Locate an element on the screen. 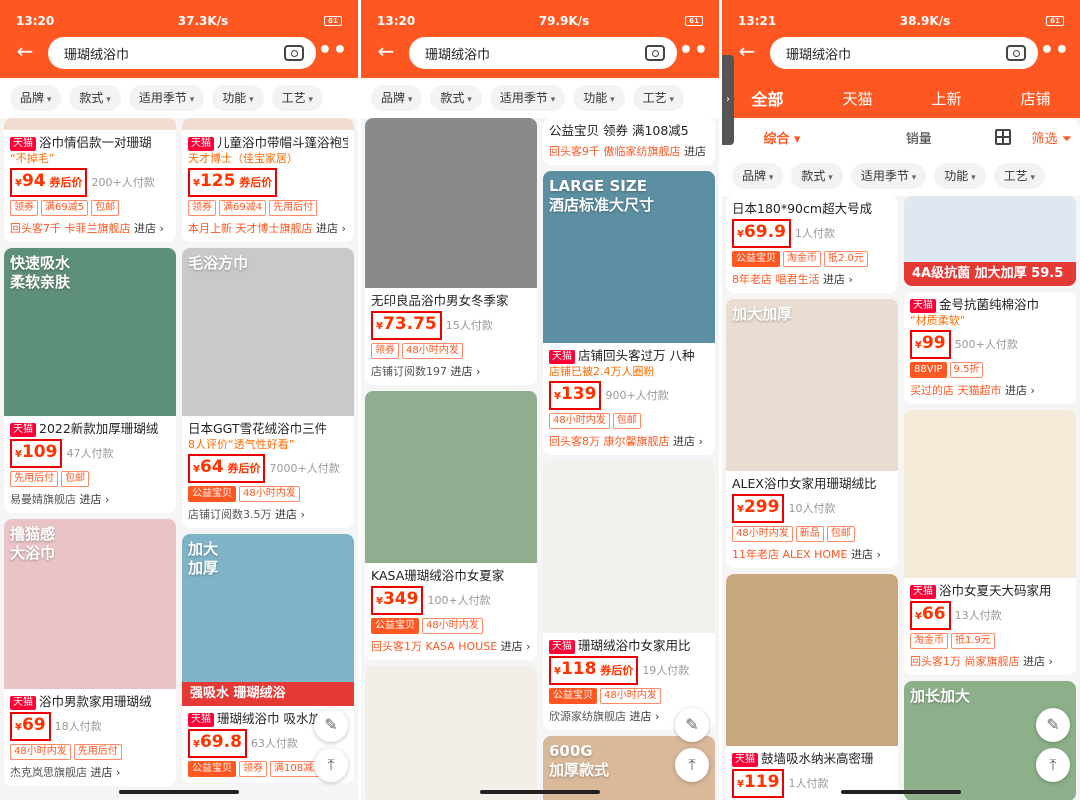 The image size is (1080, 800). product-title: 天猫儿童浴巾带帽斗篷浴袍宝宝新生婴儿浴巾四季 is located at coordinates (268, 142).